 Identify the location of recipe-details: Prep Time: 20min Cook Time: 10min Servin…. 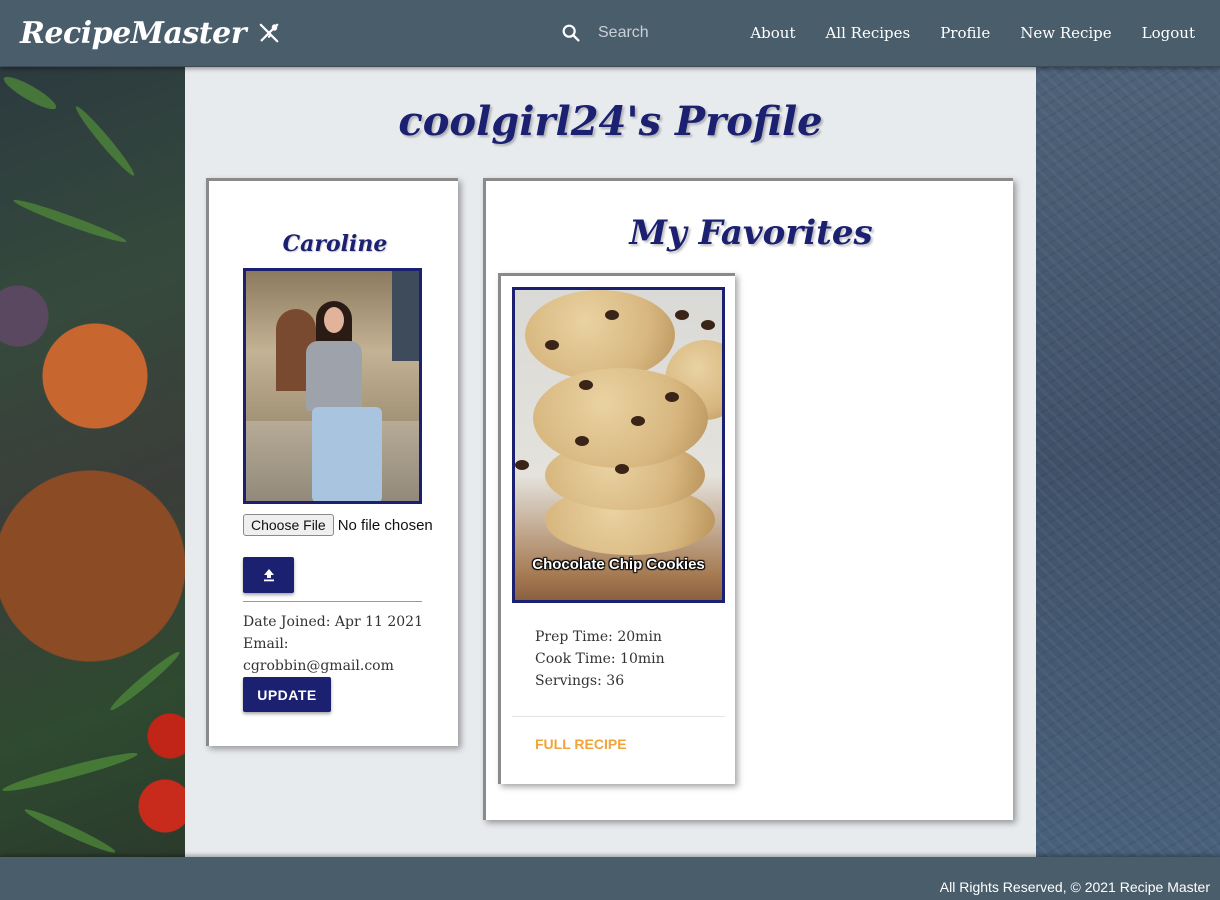
(600, 659).